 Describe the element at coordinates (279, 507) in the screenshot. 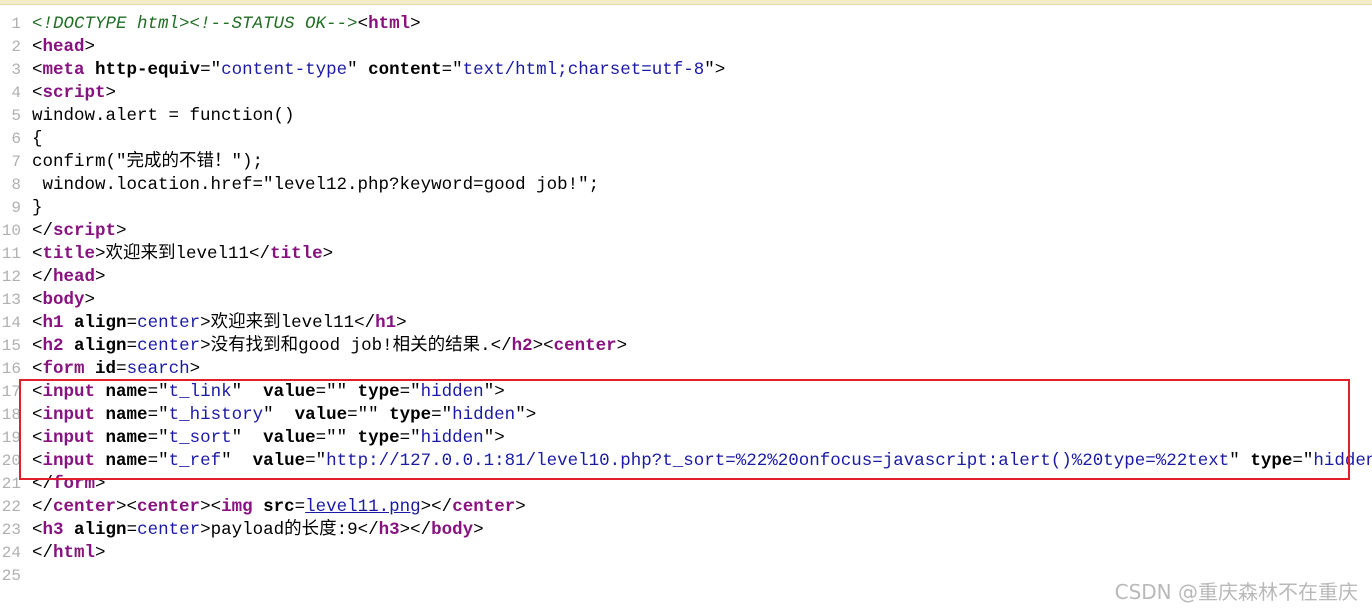

I see `code-token: src` at that location.